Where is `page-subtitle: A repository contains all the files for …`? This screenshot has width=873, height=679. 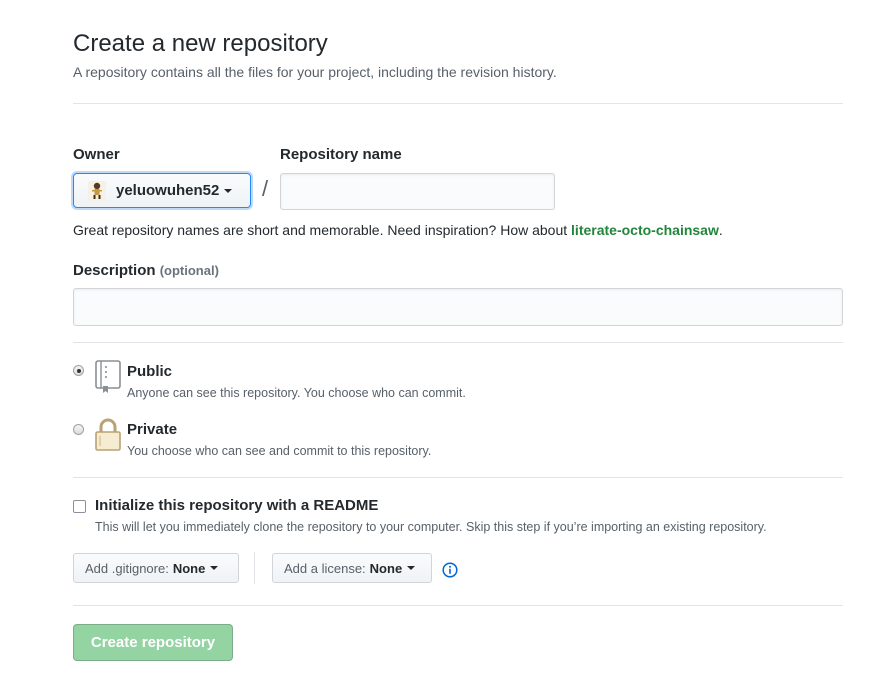 page-subtitle: A repository contains all the files for … is located at coordinates (315, 72).